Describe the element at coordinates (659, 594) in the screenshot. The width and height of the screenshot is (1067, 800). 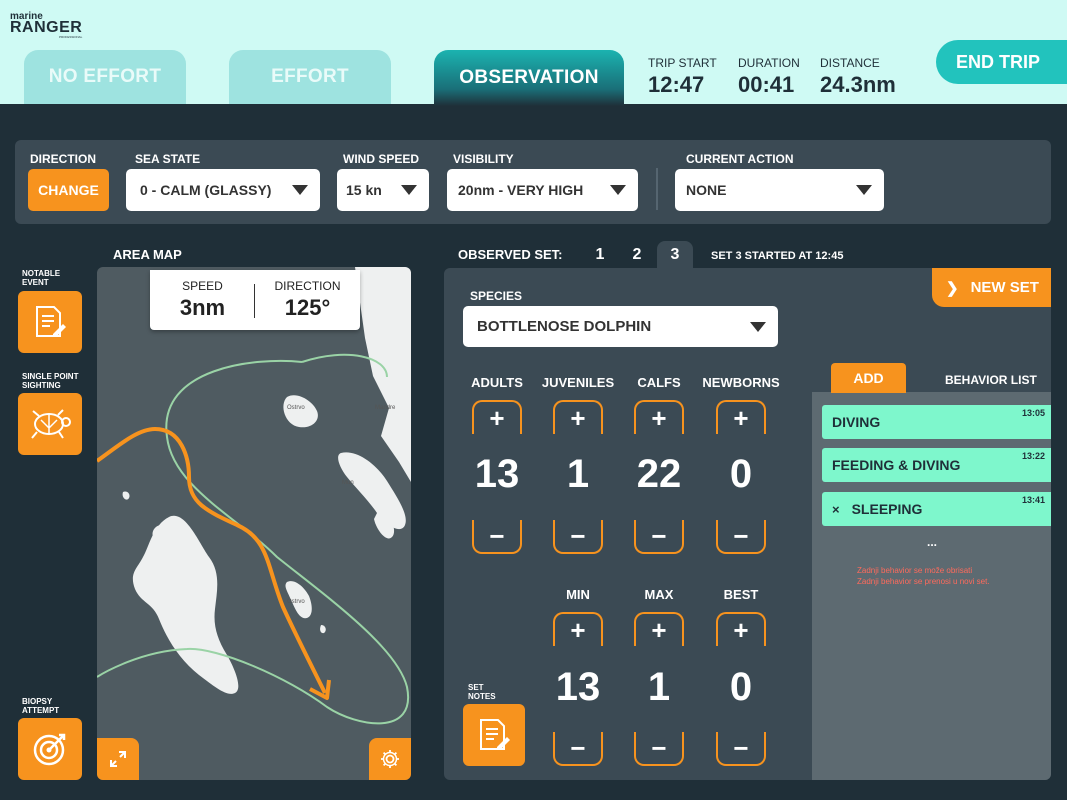
I see `max-label: MAX` at that location.